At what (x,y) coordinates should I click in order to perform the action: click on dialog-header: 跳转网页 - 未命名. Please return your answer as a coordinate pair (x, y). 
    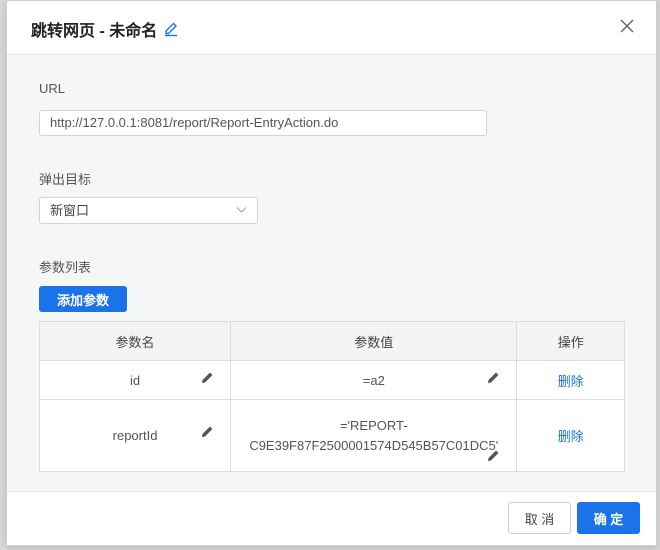
    Looking at the image, I should click on (331, 28).